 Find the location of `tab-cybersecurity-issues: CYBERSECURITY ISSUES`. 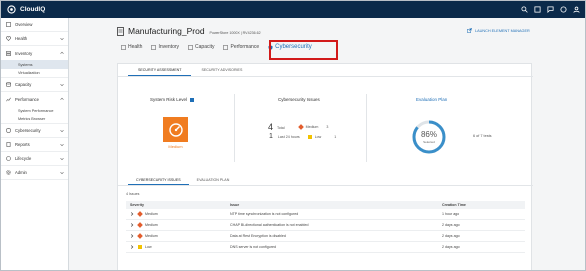

tab-cybersecurity-issues: CYBERSECURITY ISSUES is located at coordinates (158, 180).